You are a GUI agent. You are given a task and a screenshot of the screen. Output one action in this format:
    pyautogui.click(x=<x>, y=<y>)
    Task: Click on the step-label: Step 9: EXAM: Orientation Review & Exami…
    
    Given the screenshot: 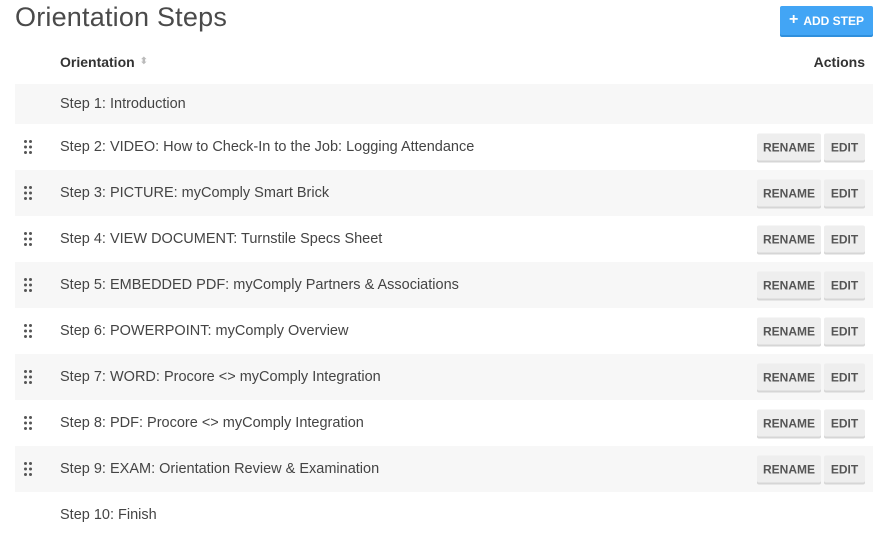 What is the action you would take?
    pyautogui.click(x=220, y=469)
    